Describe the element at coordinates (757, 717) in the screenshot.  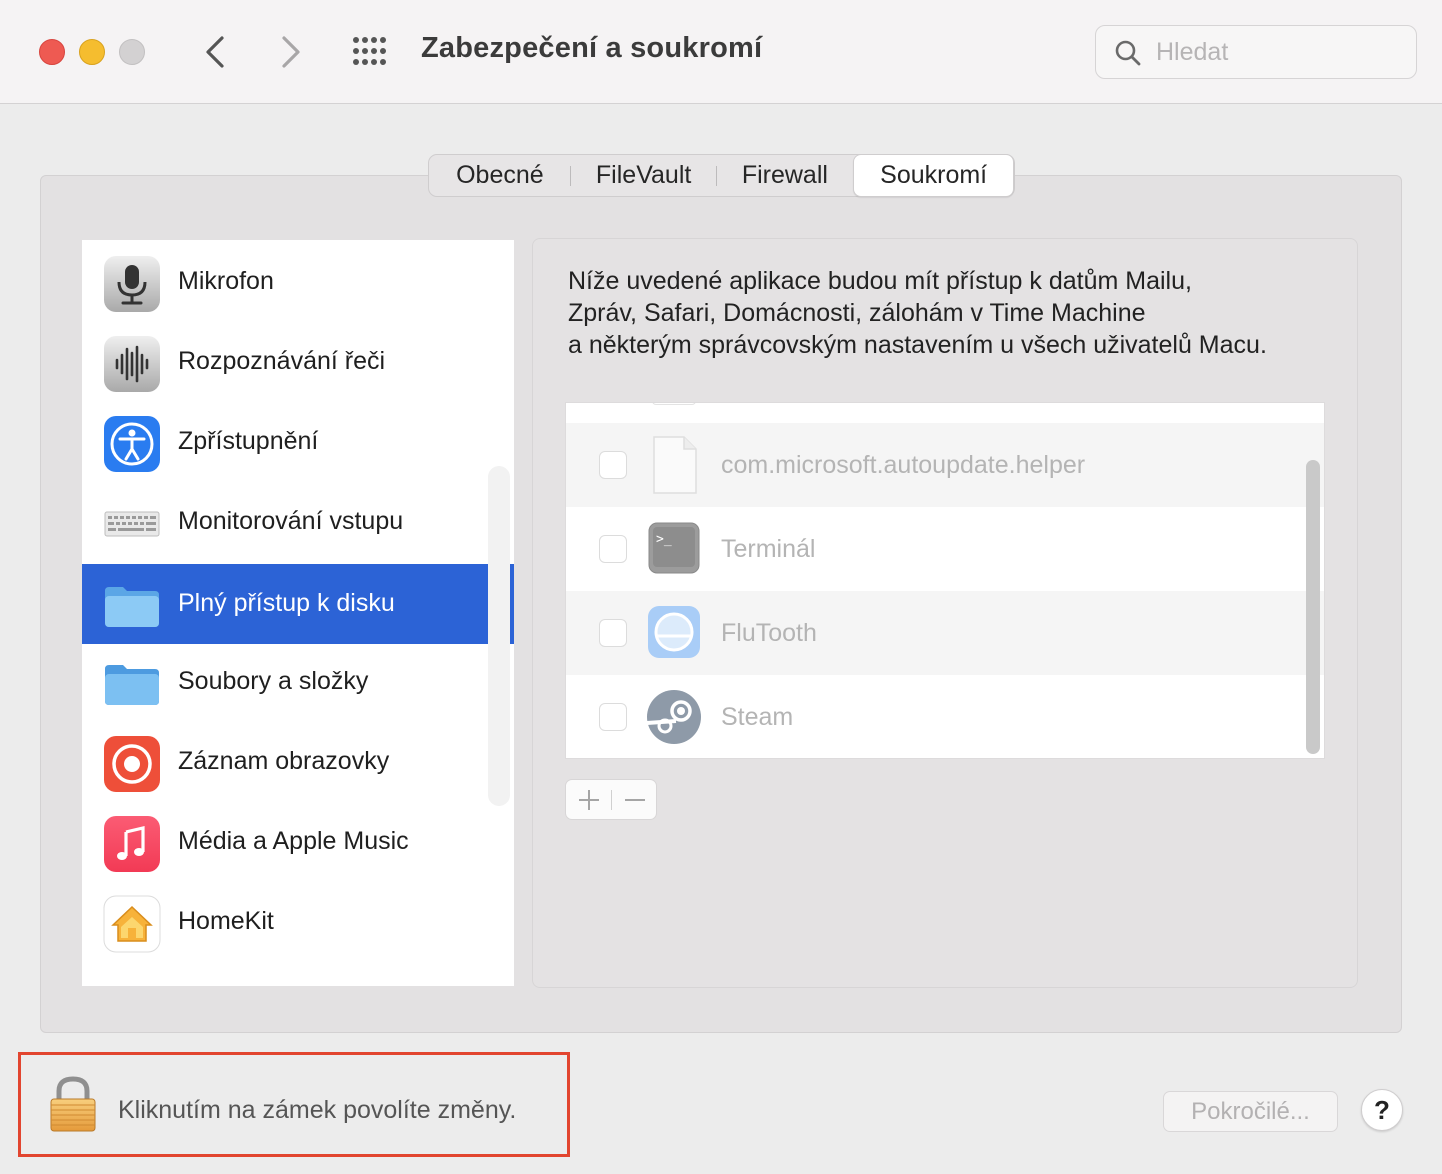
I see `app-name: Steam` at that location.